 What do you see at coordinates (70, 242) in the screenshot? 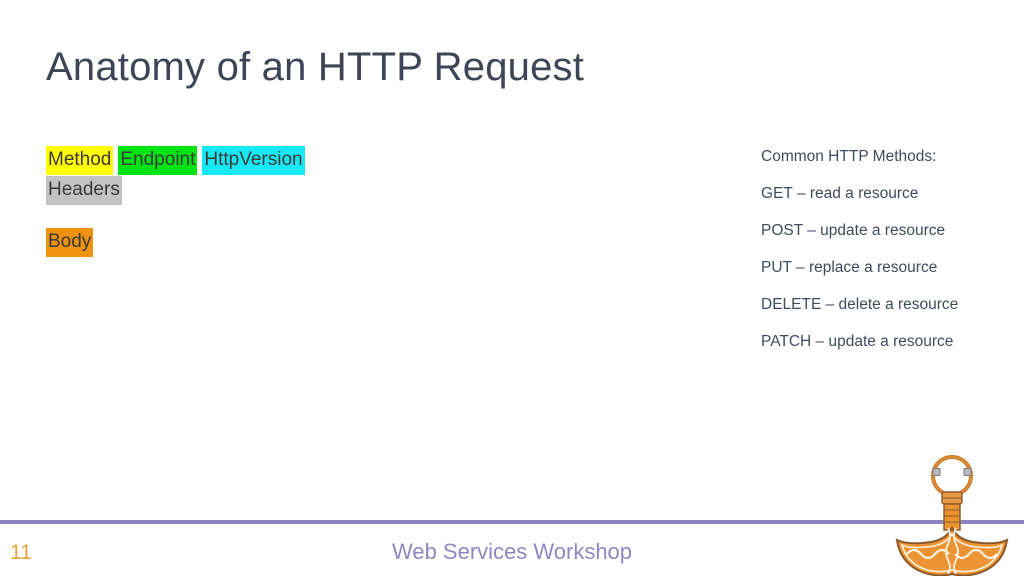
I see `token-body: Body` at bounding box center [70, 242].